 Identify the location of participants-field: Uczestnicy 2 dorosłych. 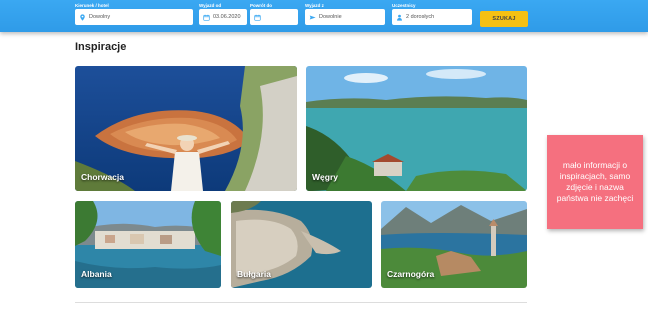
(432, 13).